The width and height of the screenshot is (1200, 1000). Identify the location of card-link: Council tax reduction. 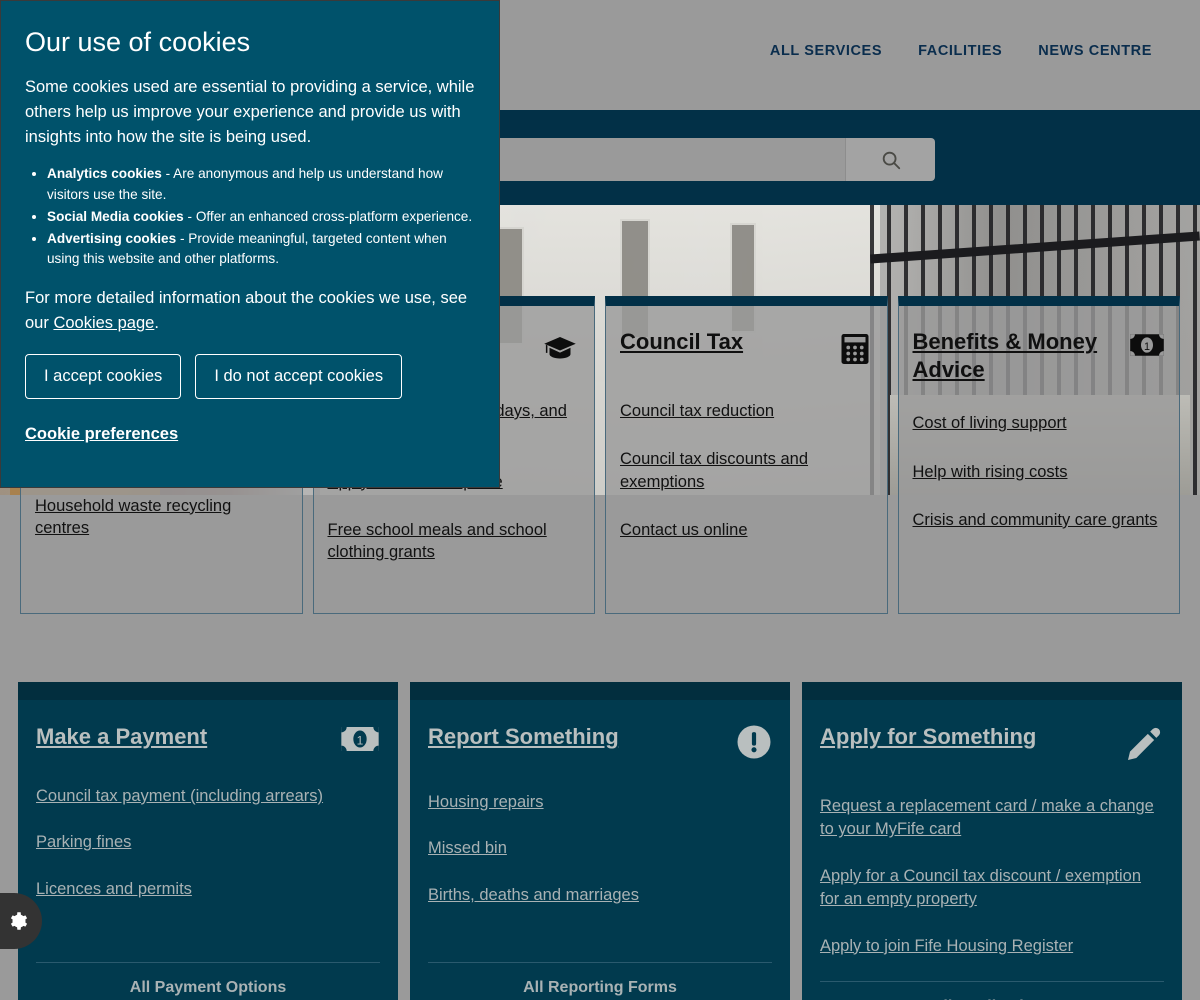
(697, 411).